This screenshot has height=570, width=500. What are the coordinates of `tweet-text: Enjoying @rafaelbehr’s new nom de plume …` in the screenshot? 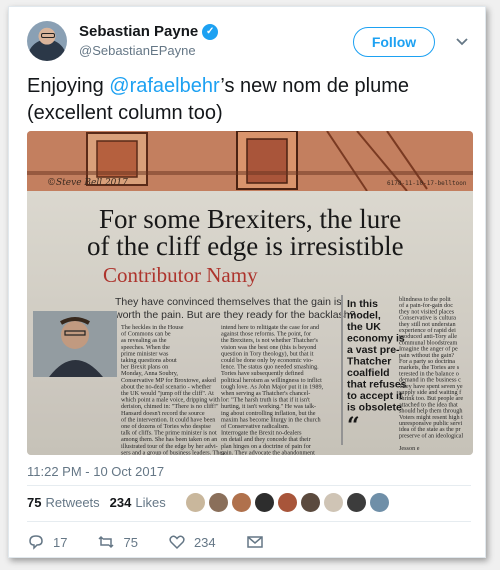 It's located at (247, 100).